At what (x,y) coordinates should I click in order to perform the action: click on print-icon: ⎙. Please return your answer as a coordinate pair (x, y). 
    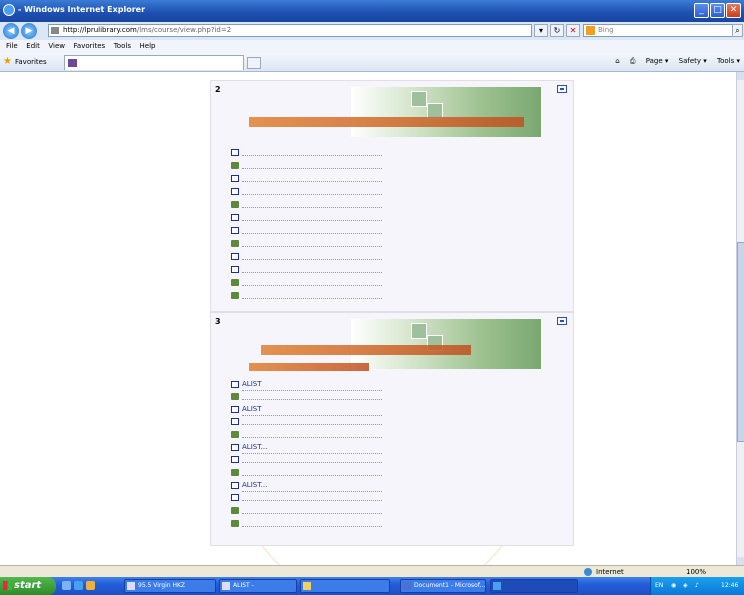
    Looking at the image, I should click on (633, 61).